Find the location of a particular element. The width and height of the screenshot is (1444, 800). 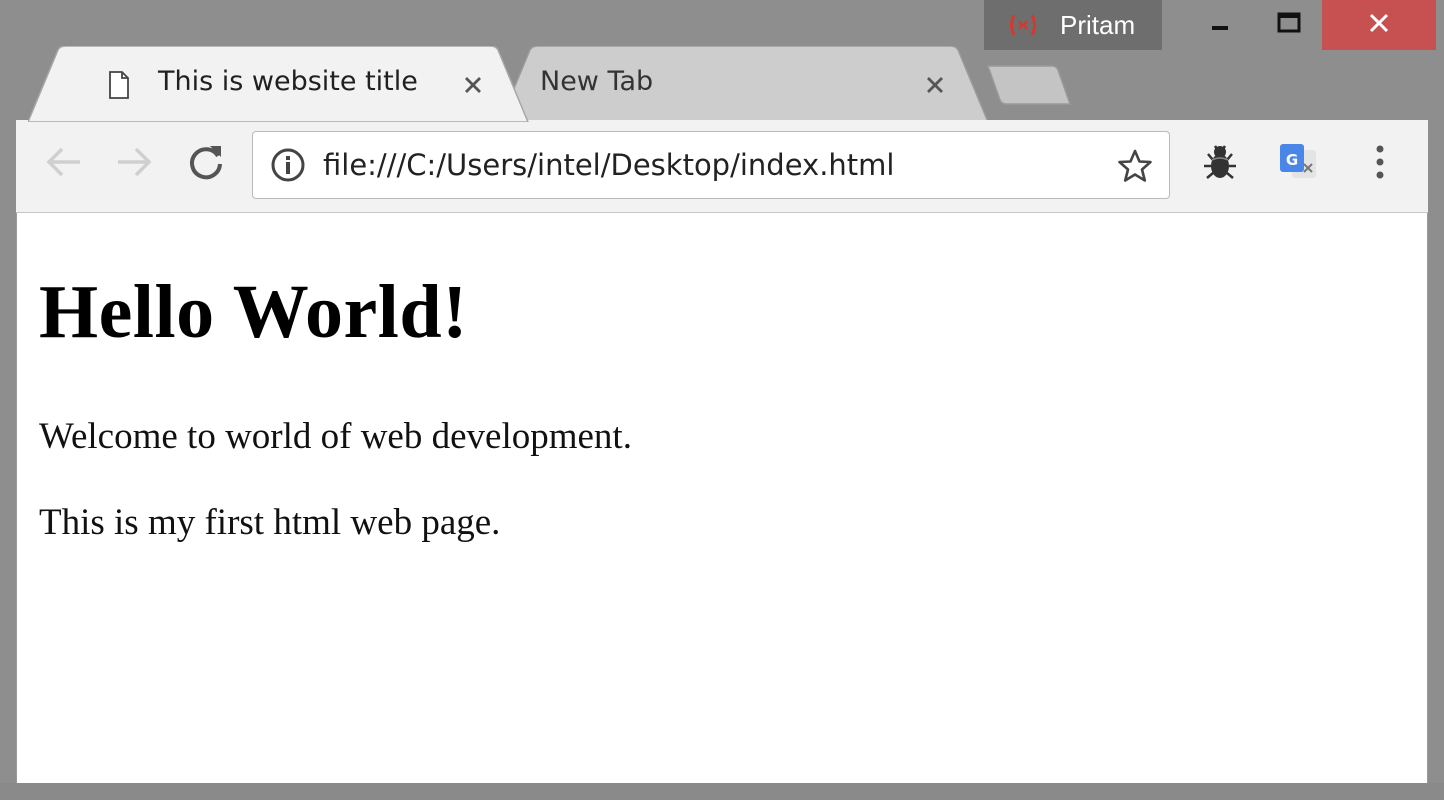

tab-title: New Tab is located at coordinates (597, 81).